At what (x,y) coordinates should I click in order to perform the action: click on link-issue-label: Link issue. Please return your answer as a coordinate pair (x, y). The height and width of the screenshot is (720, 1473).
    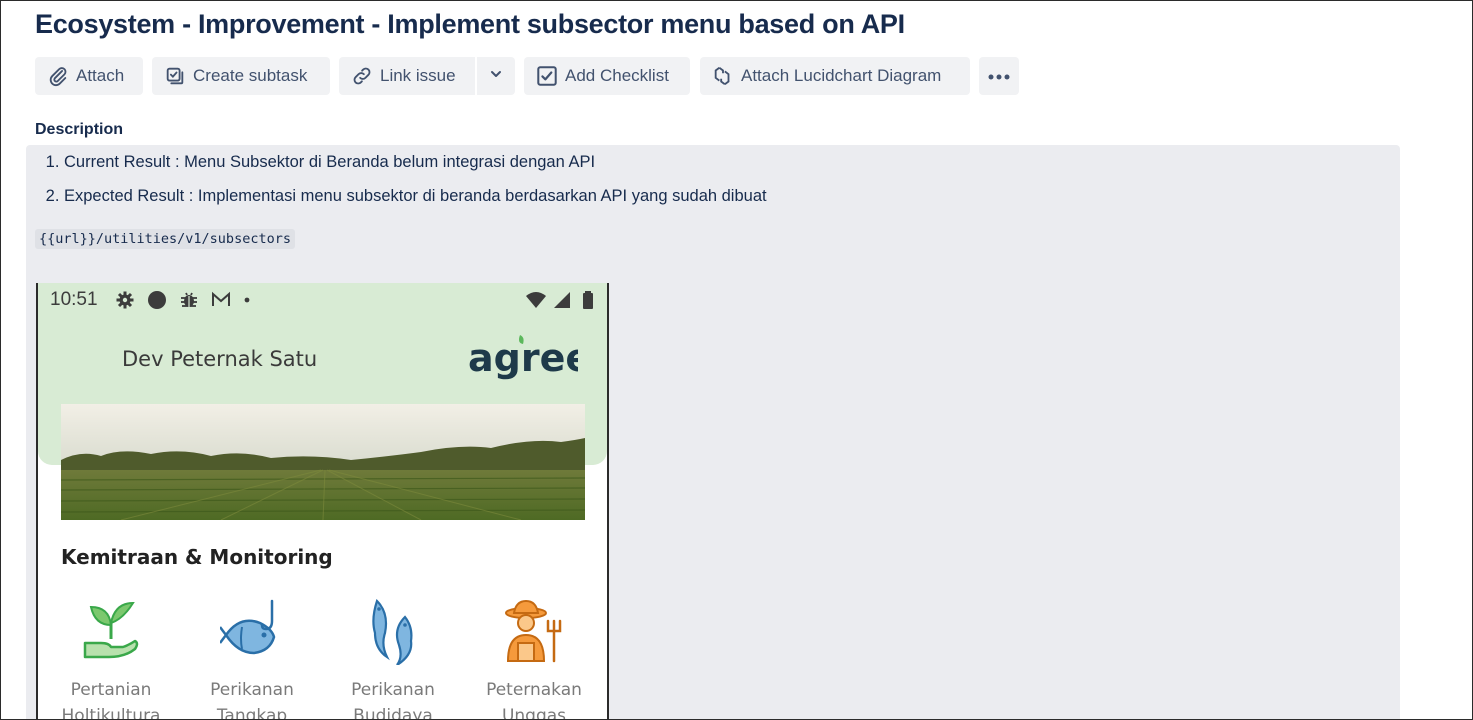
    Looking at the image, I should click on (418, 75).